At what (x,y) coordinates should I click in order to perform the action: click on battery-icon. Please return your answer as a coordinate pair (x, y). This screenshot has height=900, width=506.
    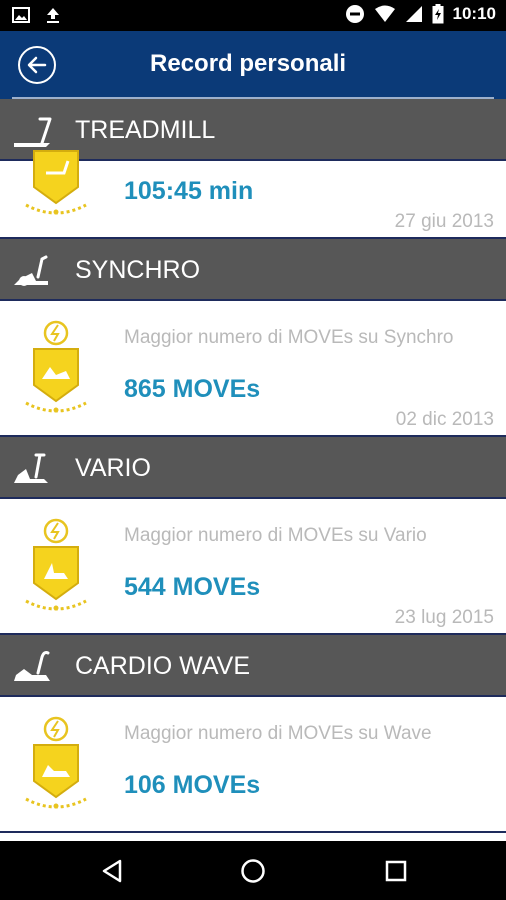
    Looking at the image, I should click on (438, 14).